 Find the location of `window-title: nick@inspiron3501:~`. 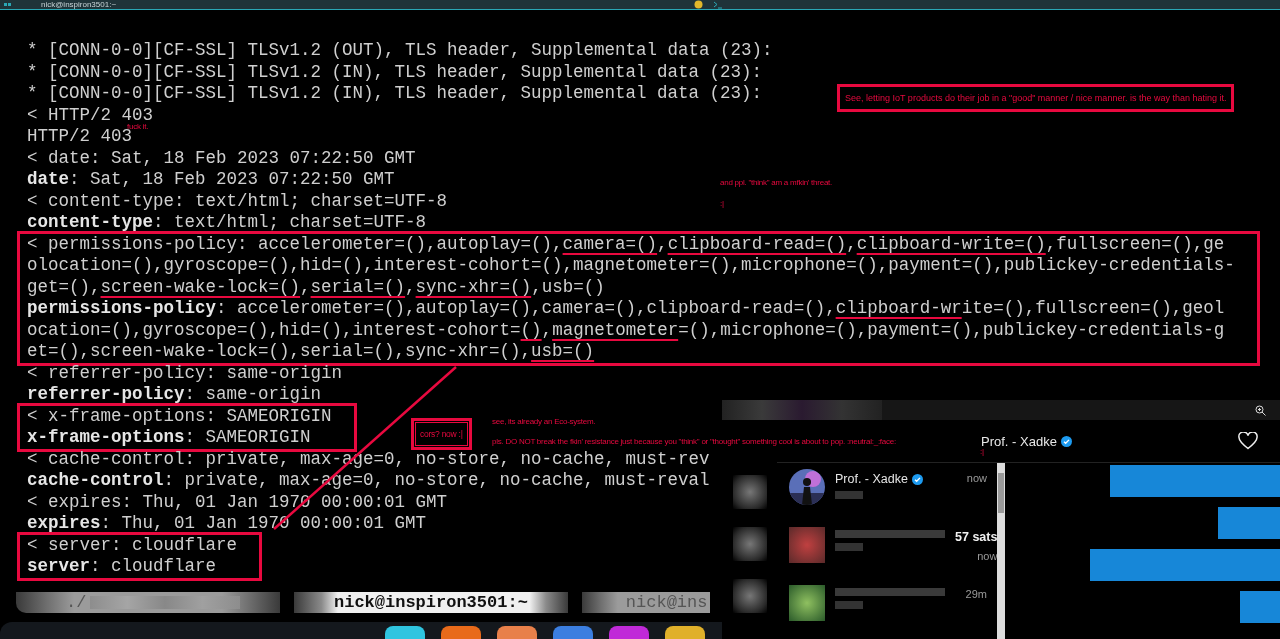

window-title: nick@inspiron3501:~ is located at coordinates (79, 4).